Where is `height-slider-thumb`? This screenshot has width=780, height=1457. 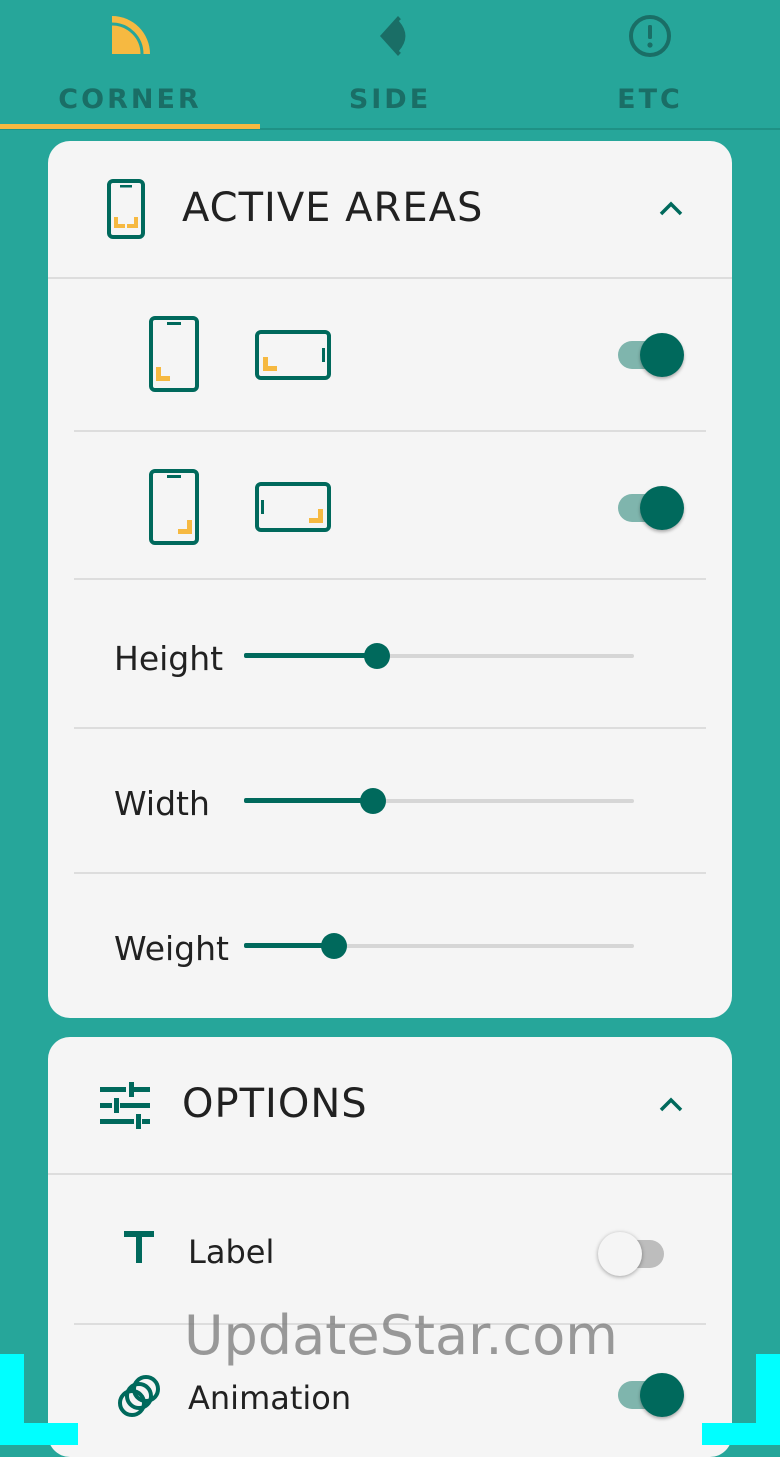
height-slider-thumb is located at coordinates (376, 656).